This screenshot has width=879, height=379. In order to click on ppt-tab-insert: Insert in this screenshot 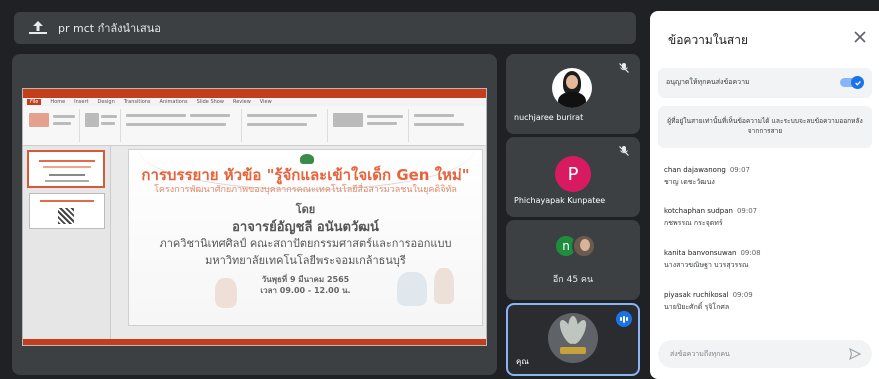, I will do `click(81, 102)`.